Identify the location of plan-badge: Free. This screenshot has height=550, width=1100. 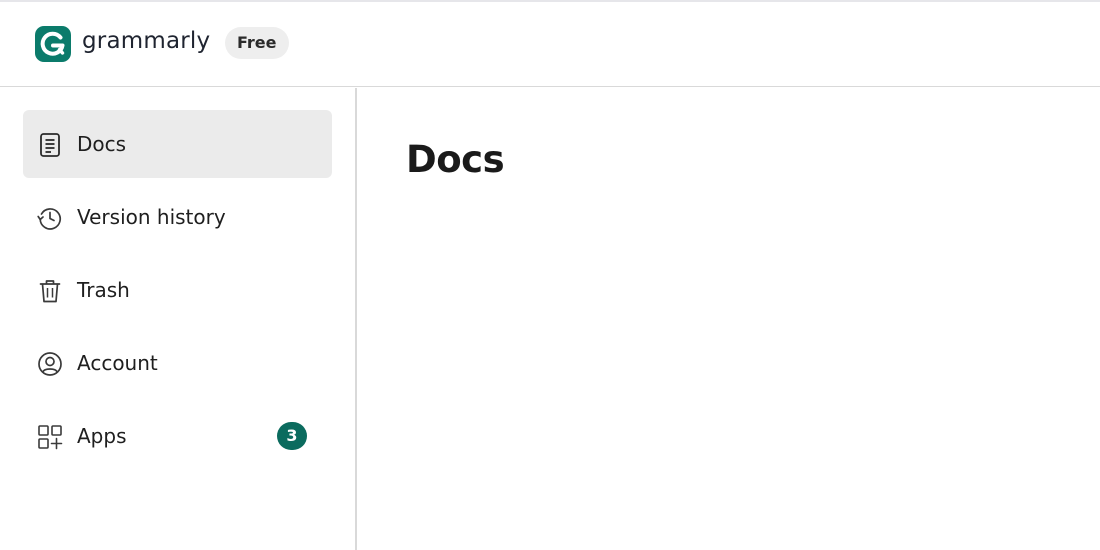
(257, 43).